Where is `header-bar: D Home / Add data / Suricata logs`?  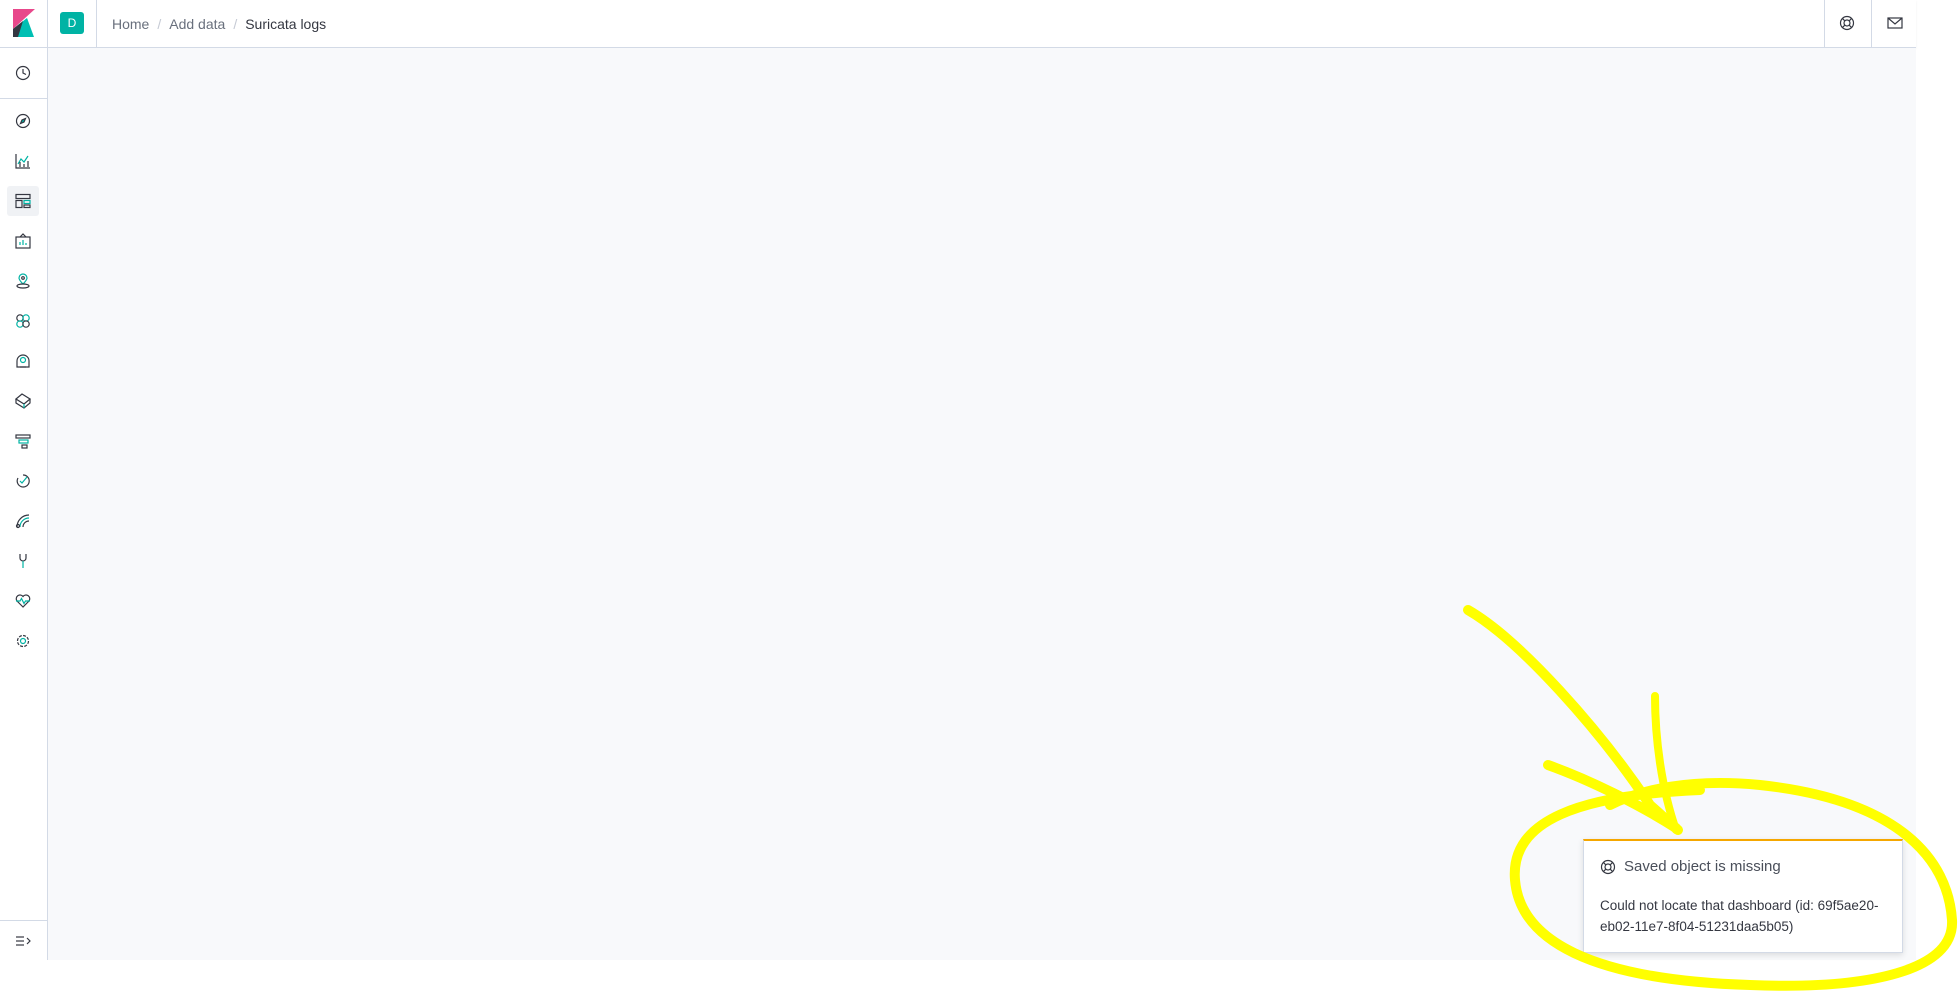 header-bar: D Home / Add data / Suricata logs is located at coordinates (958, 24).